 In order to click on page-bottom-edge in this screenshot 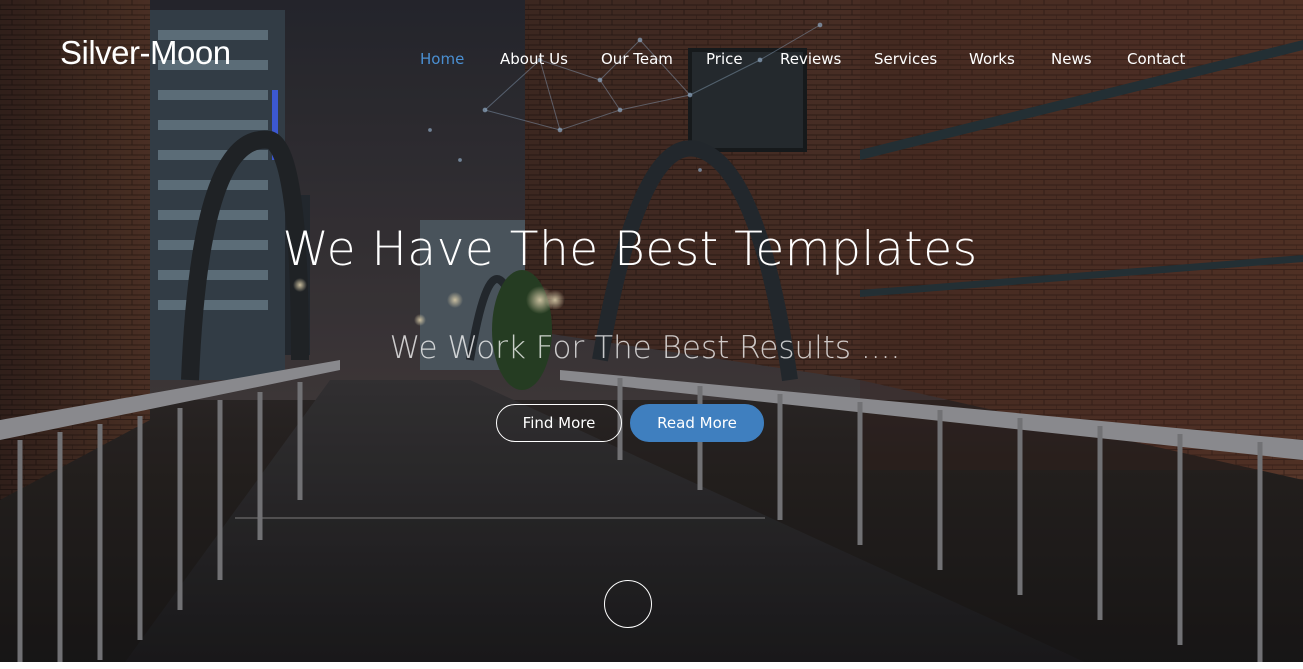, I will do `click(651, 665)`.